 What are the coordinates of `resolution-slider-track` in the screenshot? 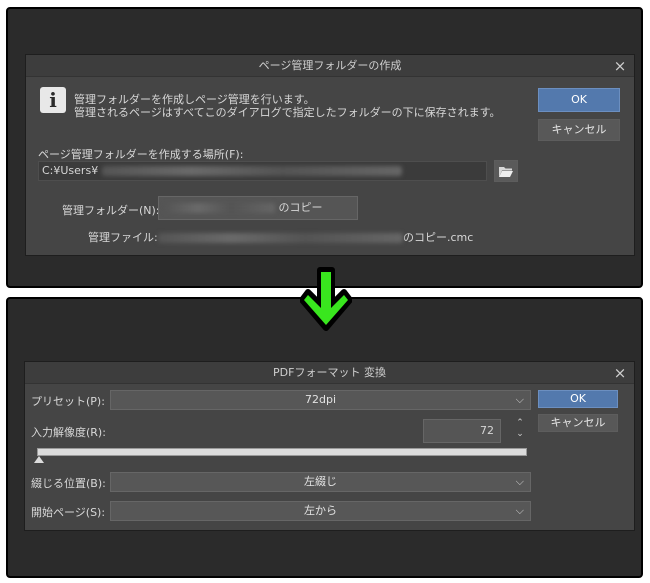 It's located at (282, 452).